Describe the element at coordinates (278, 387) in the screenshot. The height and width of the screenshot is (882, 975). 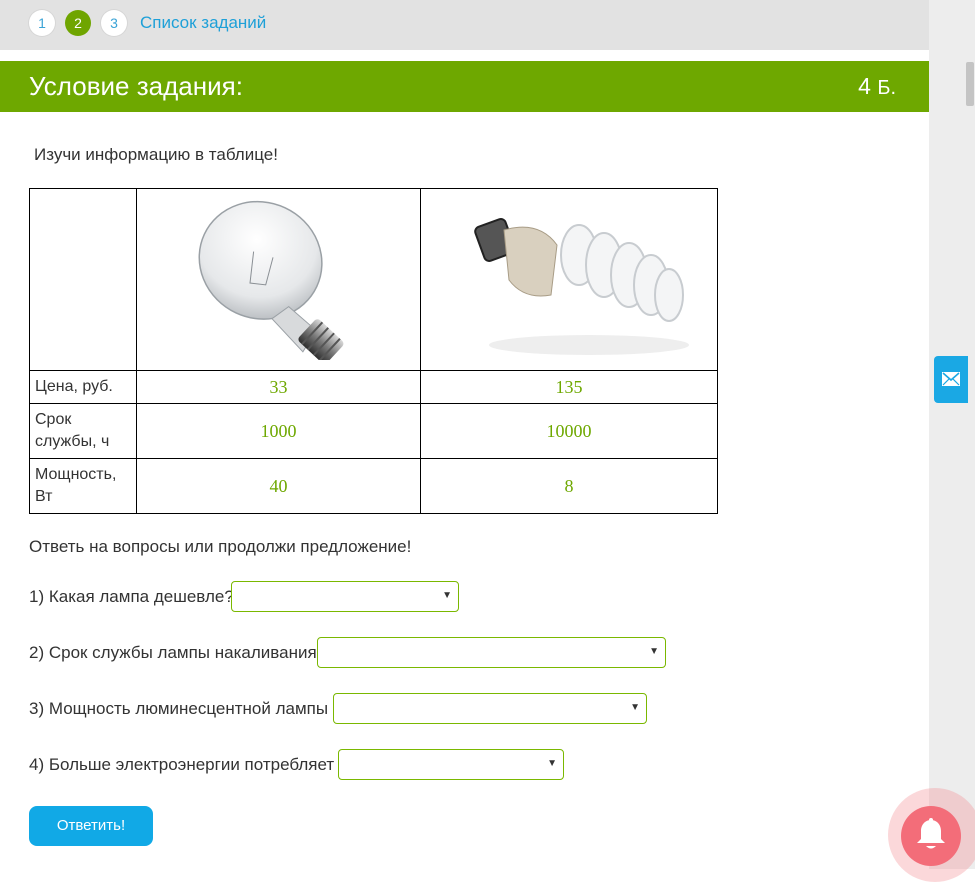
I see `table-cell: 33` at that location.